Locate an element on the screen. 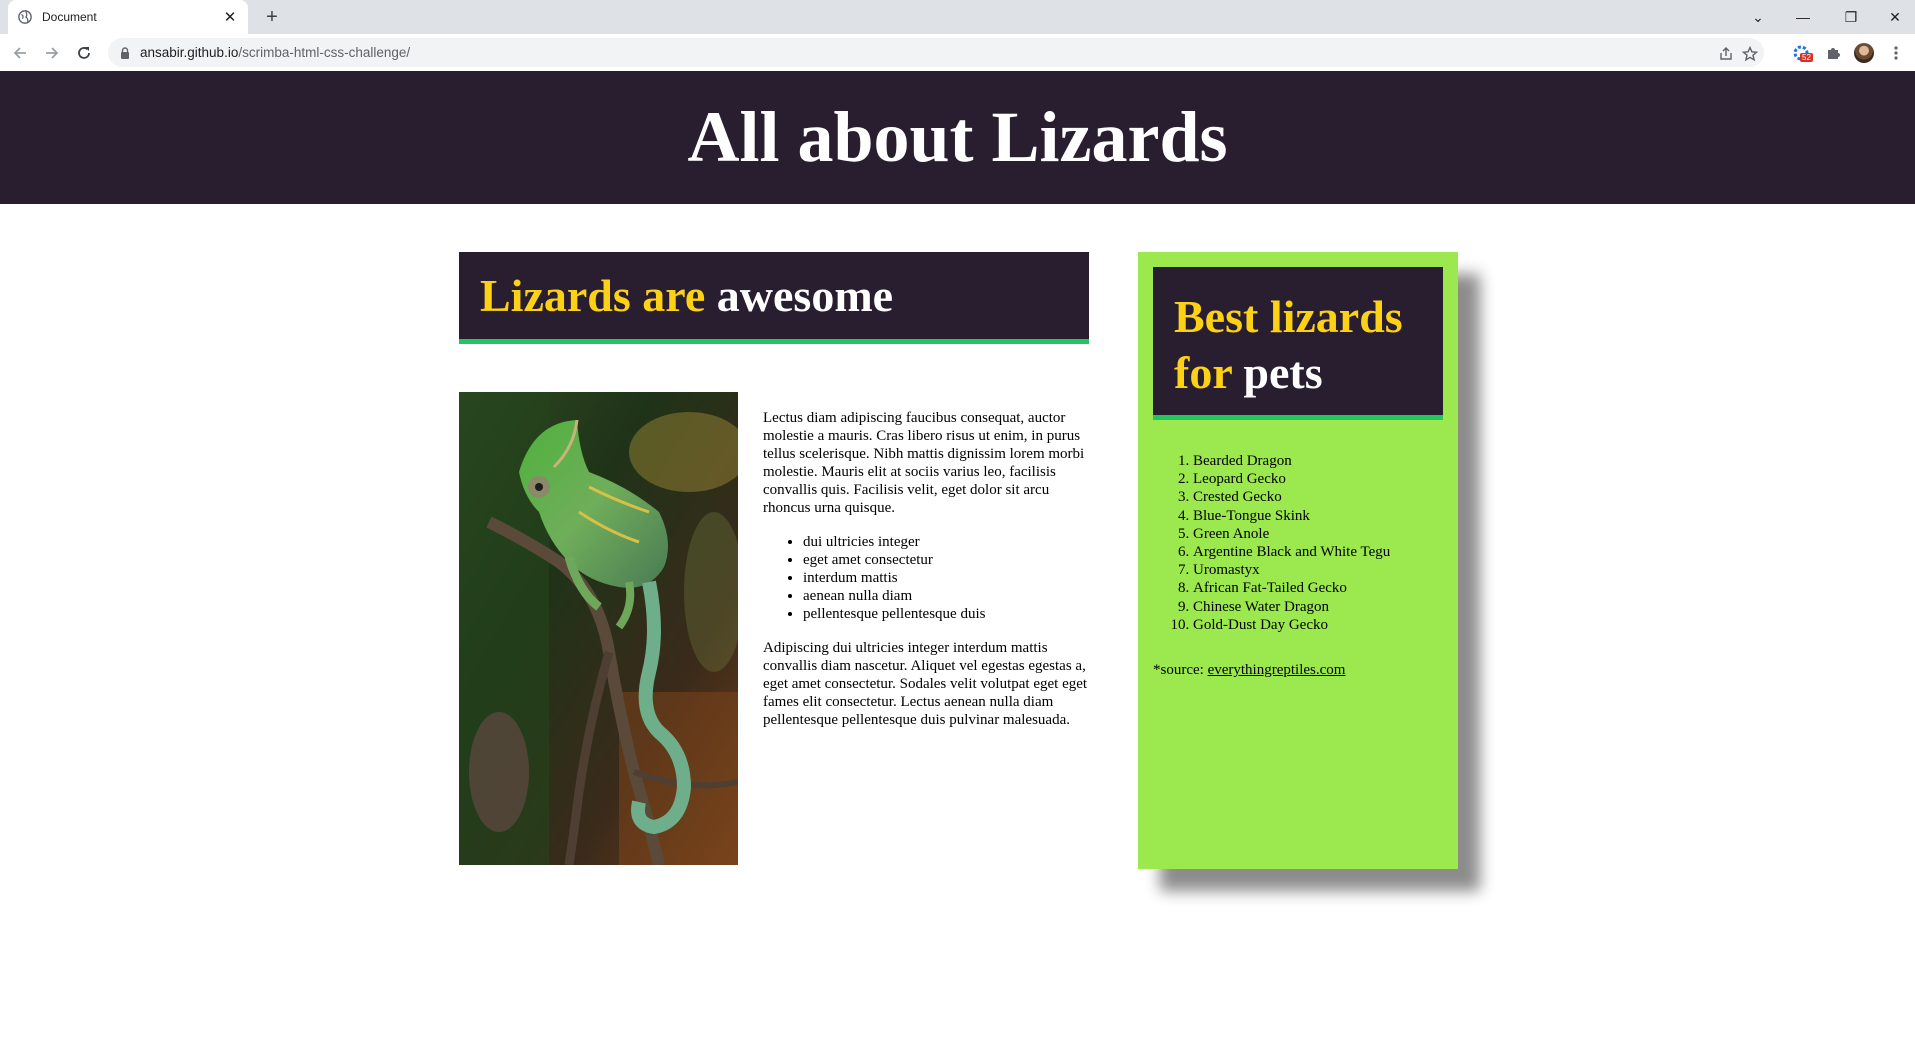 The image size is (1915, 1038). main-heading-highlight: Lizards are is located at coordinates (593, 295).